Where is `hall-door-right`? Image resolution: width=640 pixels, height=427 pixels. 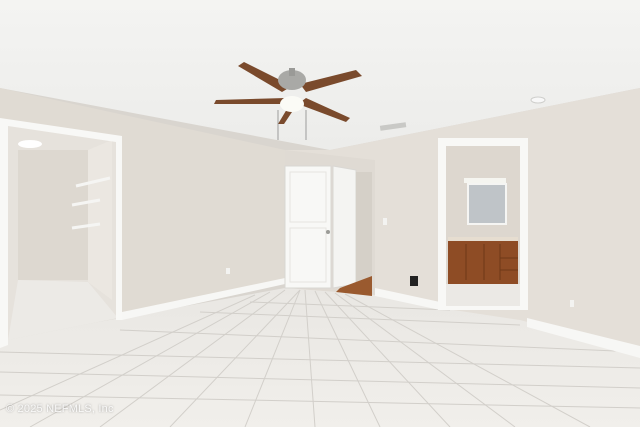
hall-door-right is located at coordinates (344, 227).